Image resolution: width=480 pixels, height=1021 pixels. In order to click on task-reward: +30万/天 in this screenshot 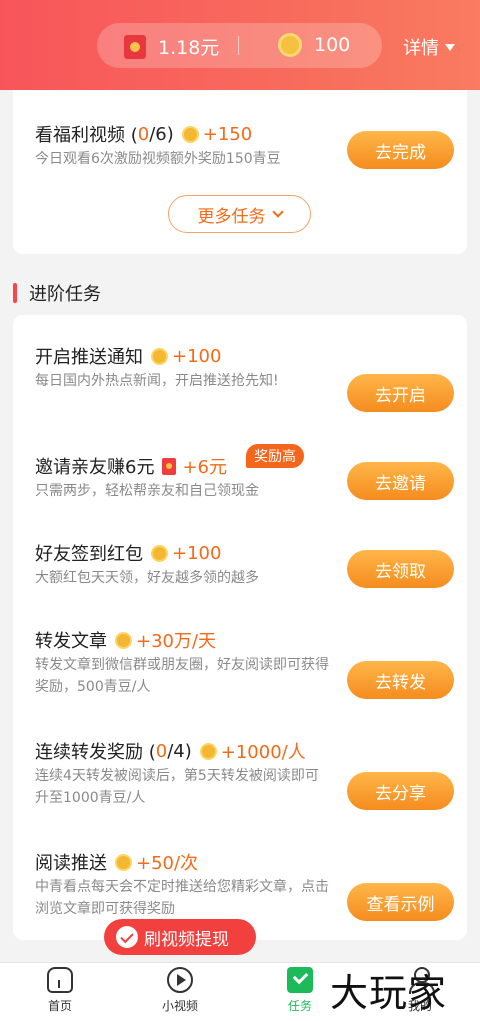, I will do `click(176, 641)`.